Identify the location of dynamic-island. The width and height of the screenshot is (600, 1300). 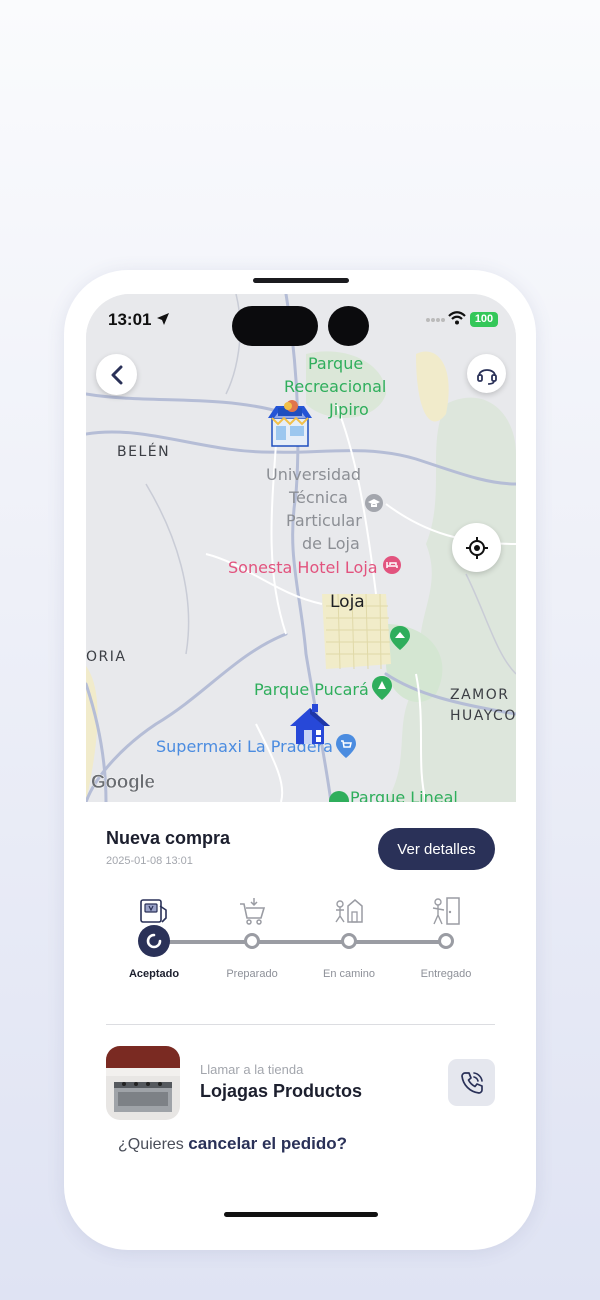
(275, 326).